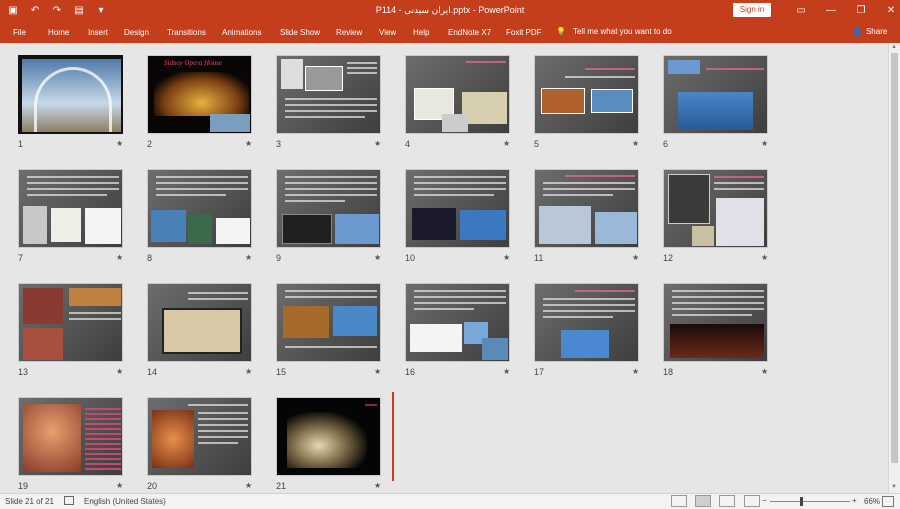  Describe the element at coordinates (150, 258) in the screenshot. I see `slide-number: 8` at that location.